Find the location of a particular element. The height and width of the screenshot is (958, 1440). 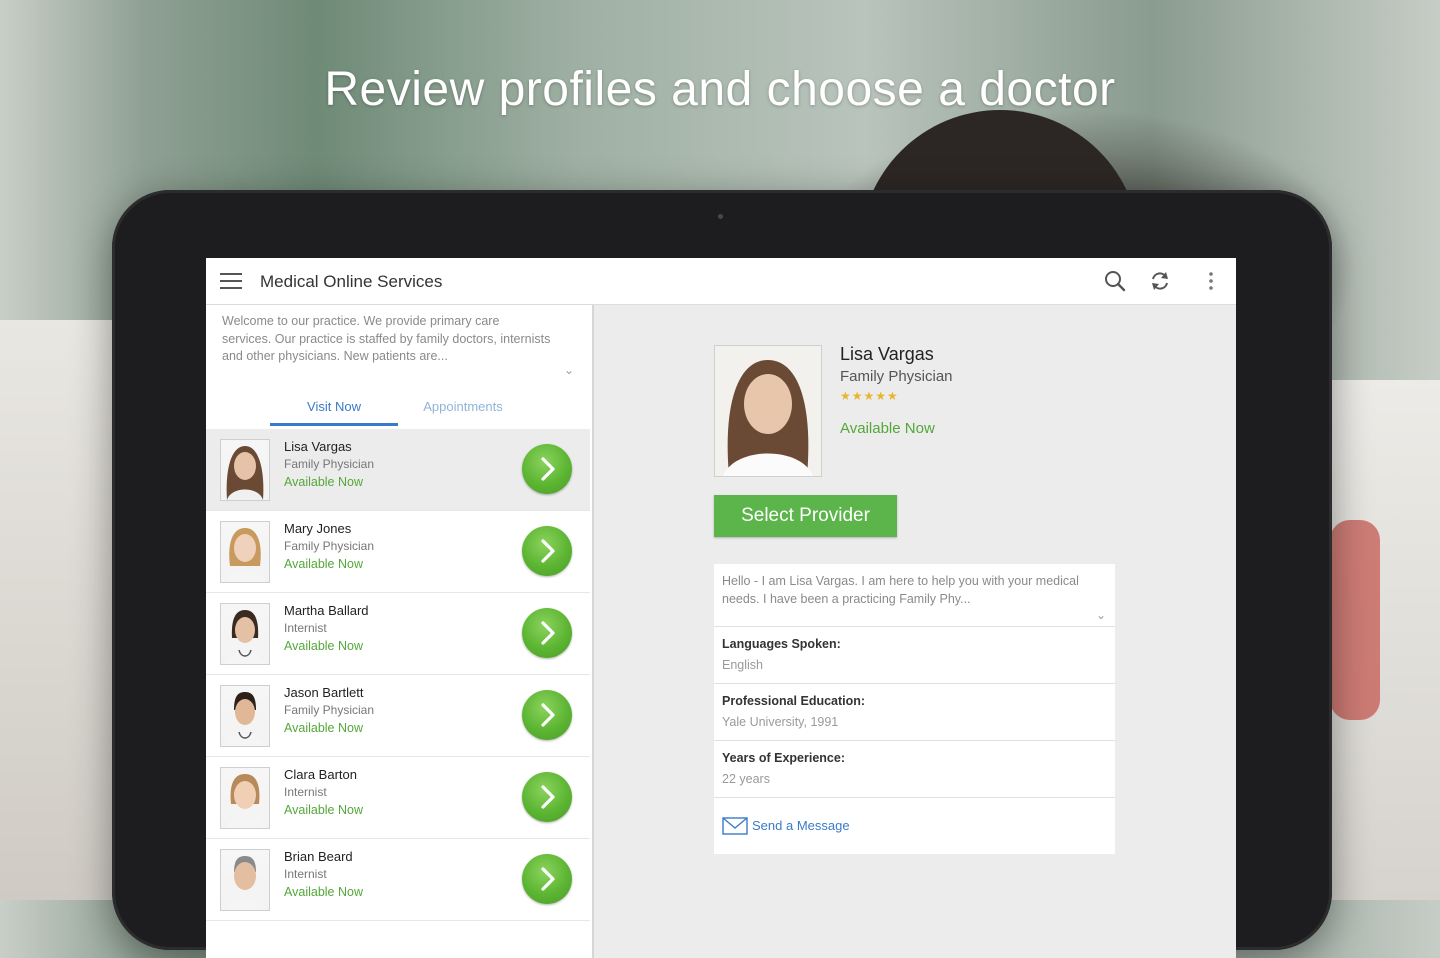

languages-card: Languages Spoken: English is located at coordinates (914, 655).